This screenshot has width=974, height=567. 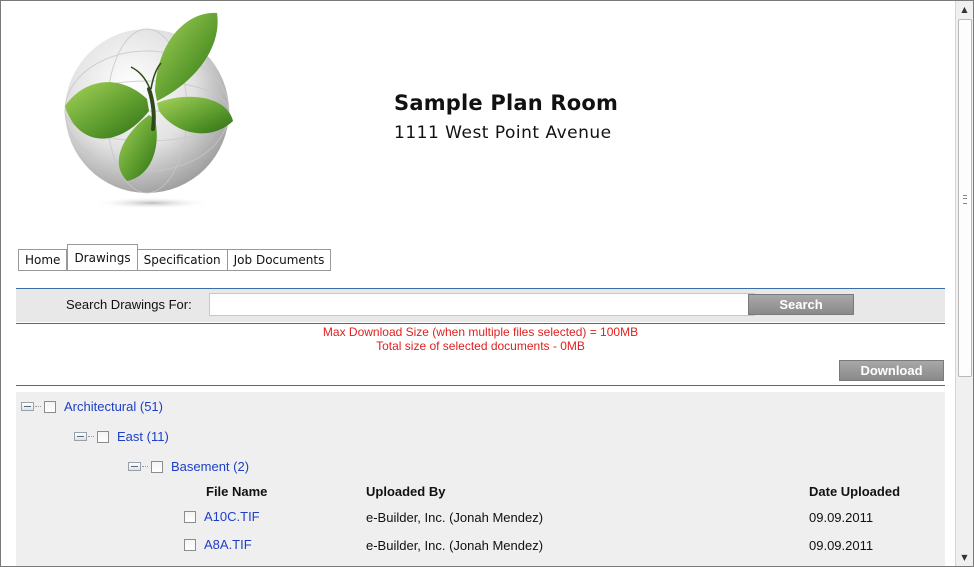 What do you see at coordinates (891, 370) in the screenshot?
I see `download-button: Download` at bounding box center [891, 370].